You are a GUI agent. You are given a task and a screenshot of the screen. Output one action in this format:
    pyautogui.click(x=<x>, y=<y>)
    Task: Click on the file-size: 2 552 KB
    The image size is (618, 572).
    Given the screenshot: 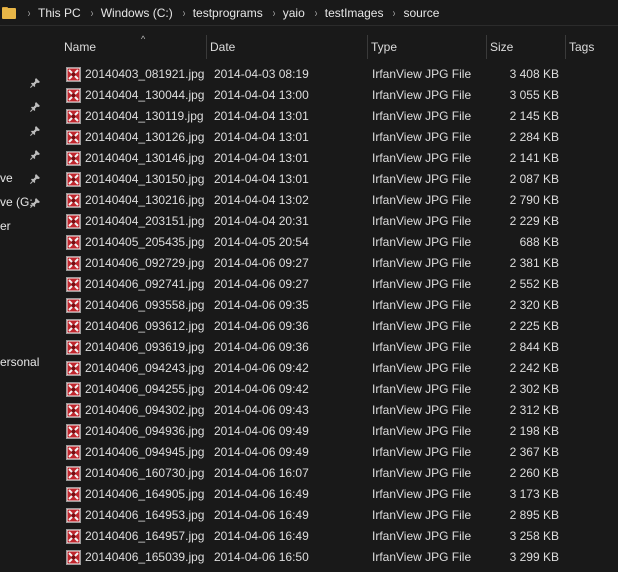 What is the action you would take?
    pyautogui.click(x=534, y=284)
    